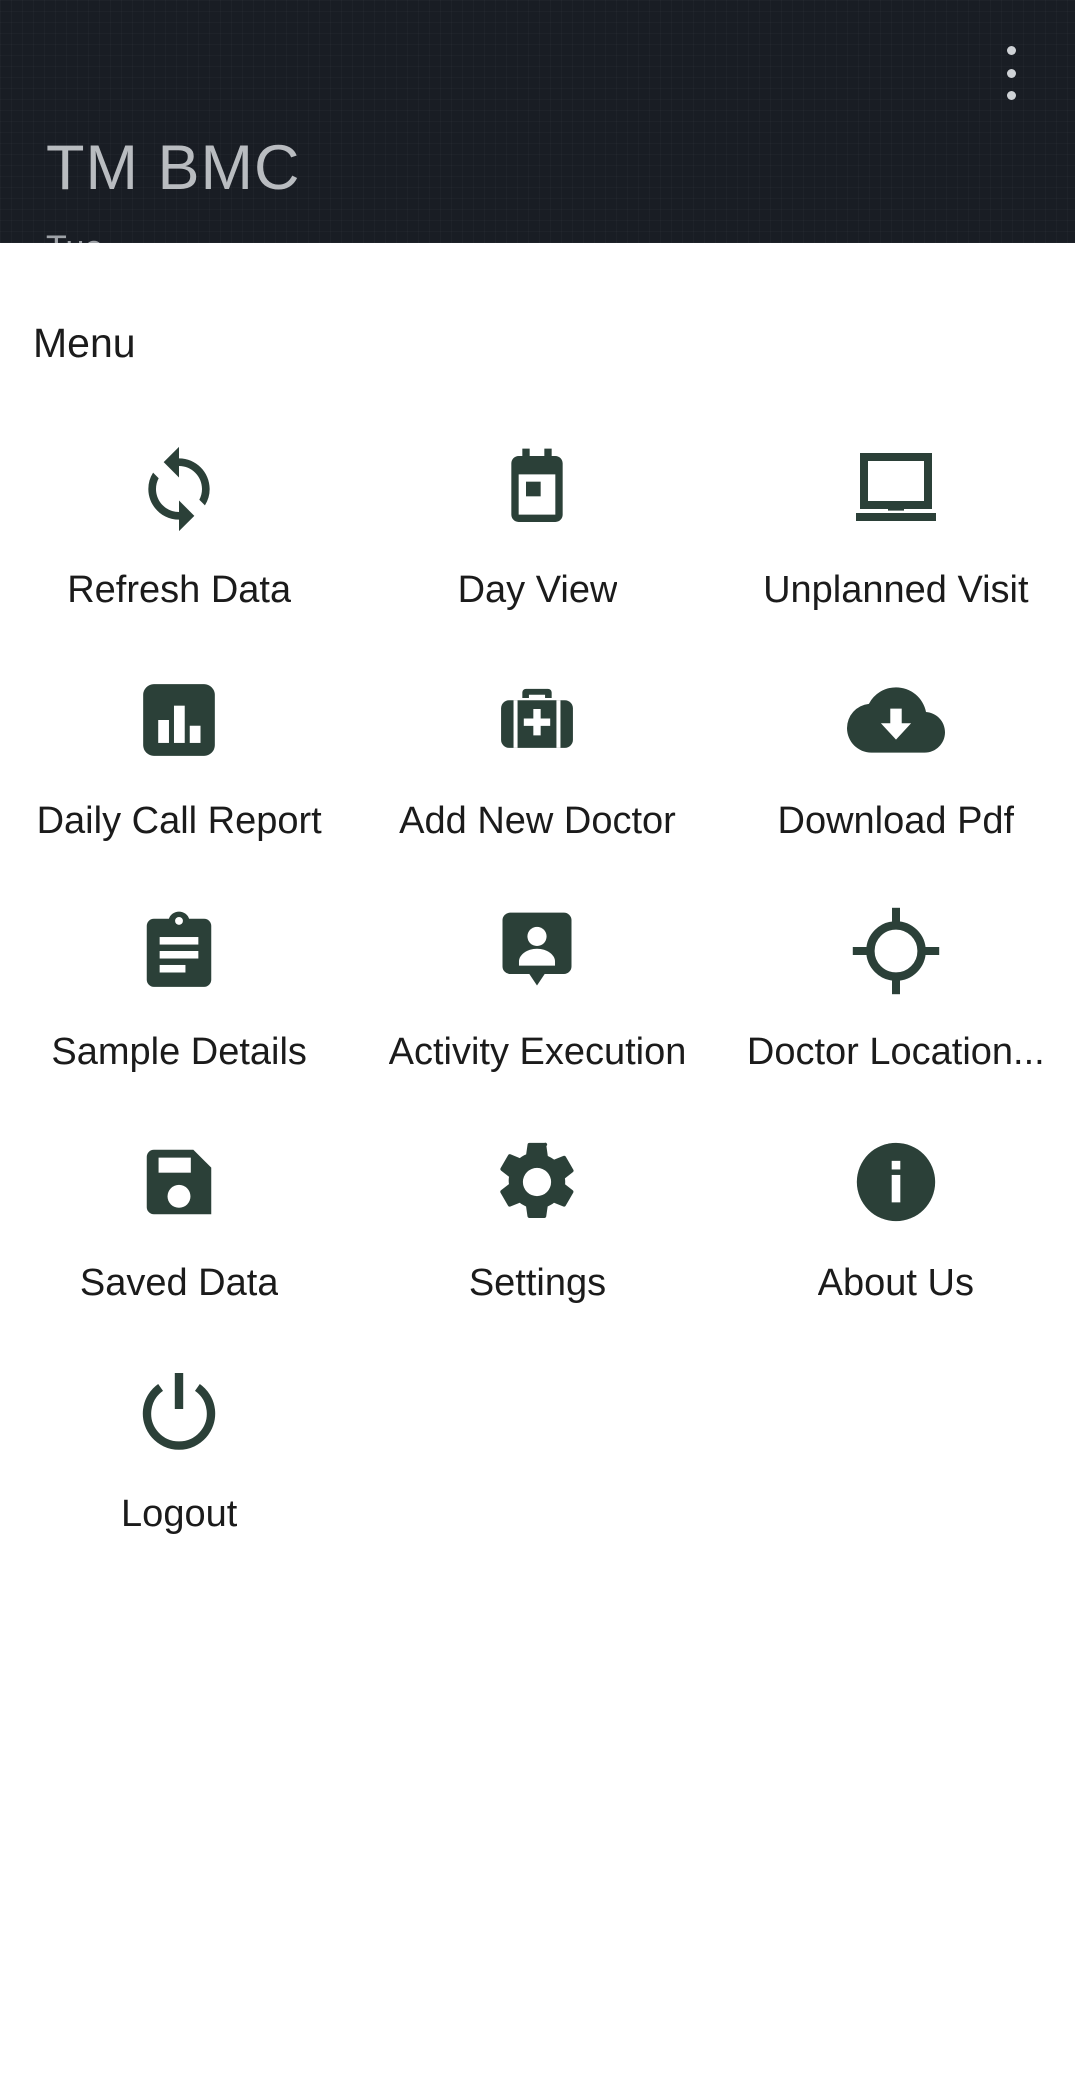  I want to click on app-title: TM BMC, so click(173, 168).